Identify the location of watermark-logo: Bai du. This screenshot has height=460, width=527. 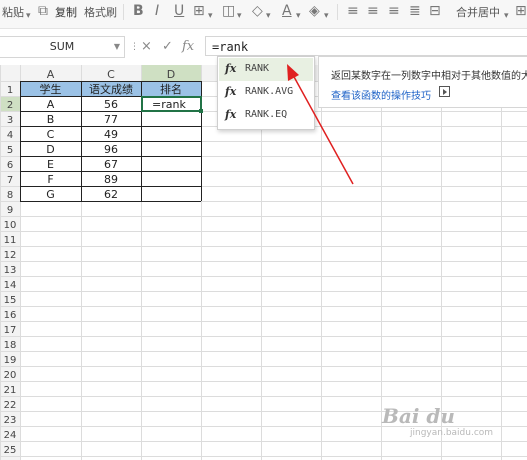
(418, 416).